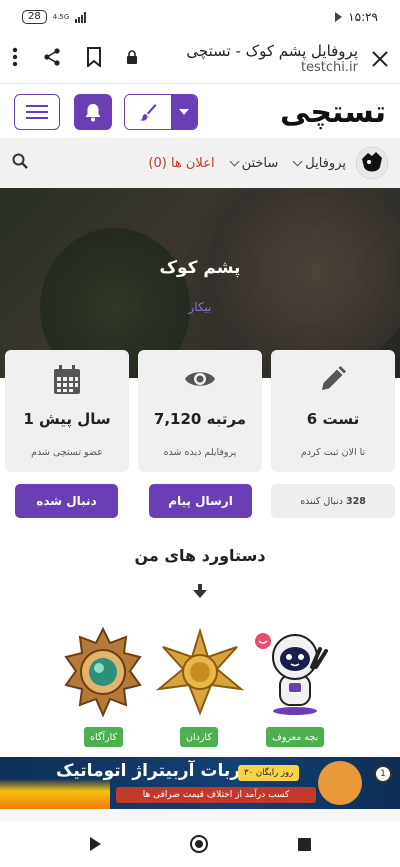 The width and height of the screenshot is (400, 867). I want to click on stat-value: 7,120 مرتبه, so click(200, 419).